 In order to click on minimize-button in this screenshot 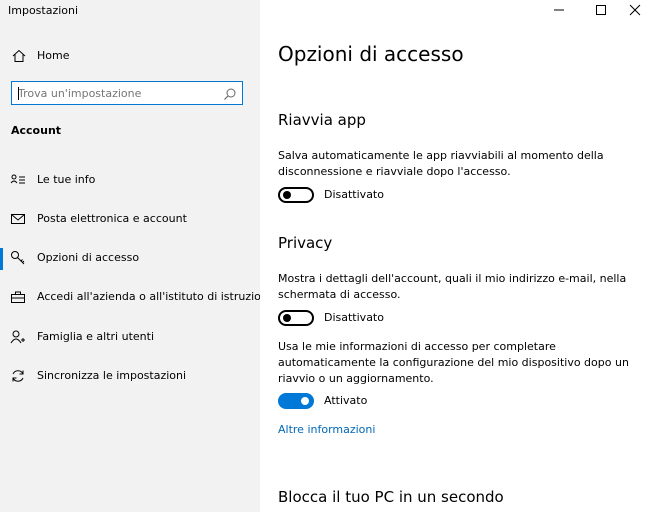, I will do `click(559, 10)`.